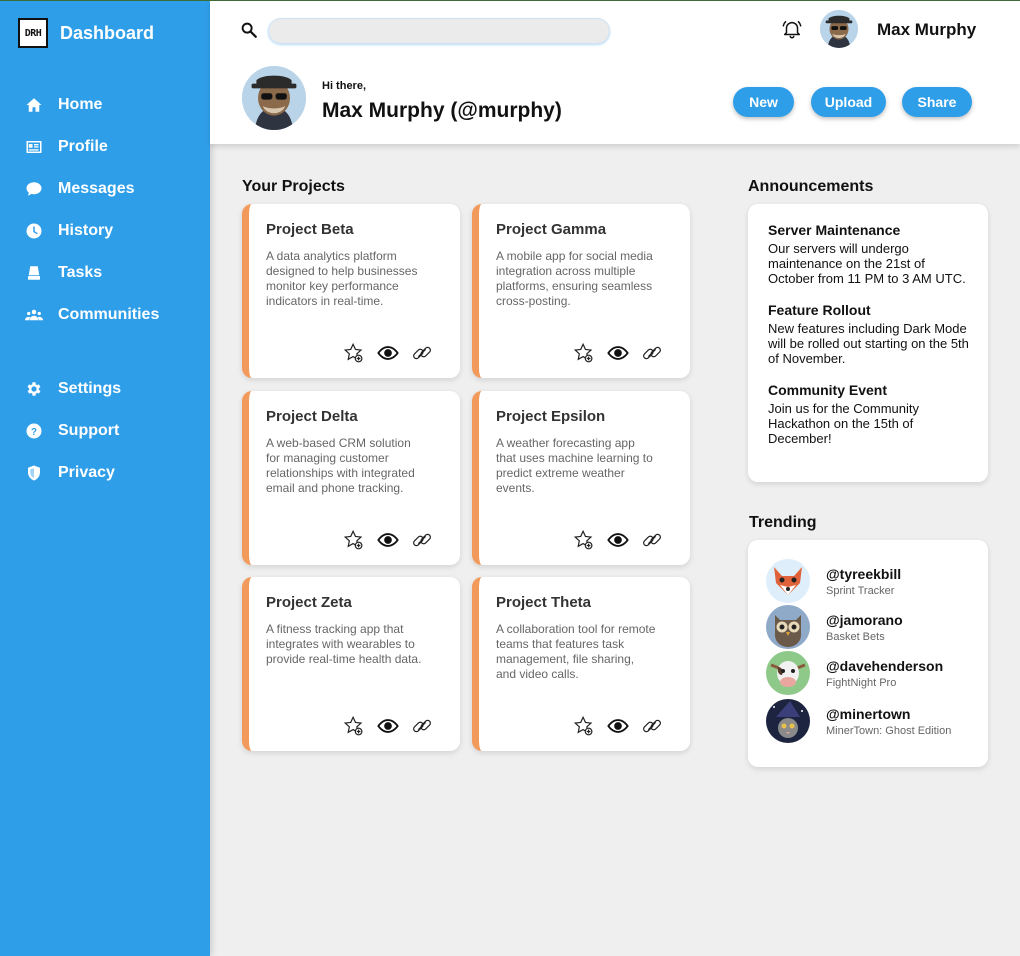  Describe the element at coordinates (293, 186) in the screenshot. I see `projects-title: Your Projects` at that location.